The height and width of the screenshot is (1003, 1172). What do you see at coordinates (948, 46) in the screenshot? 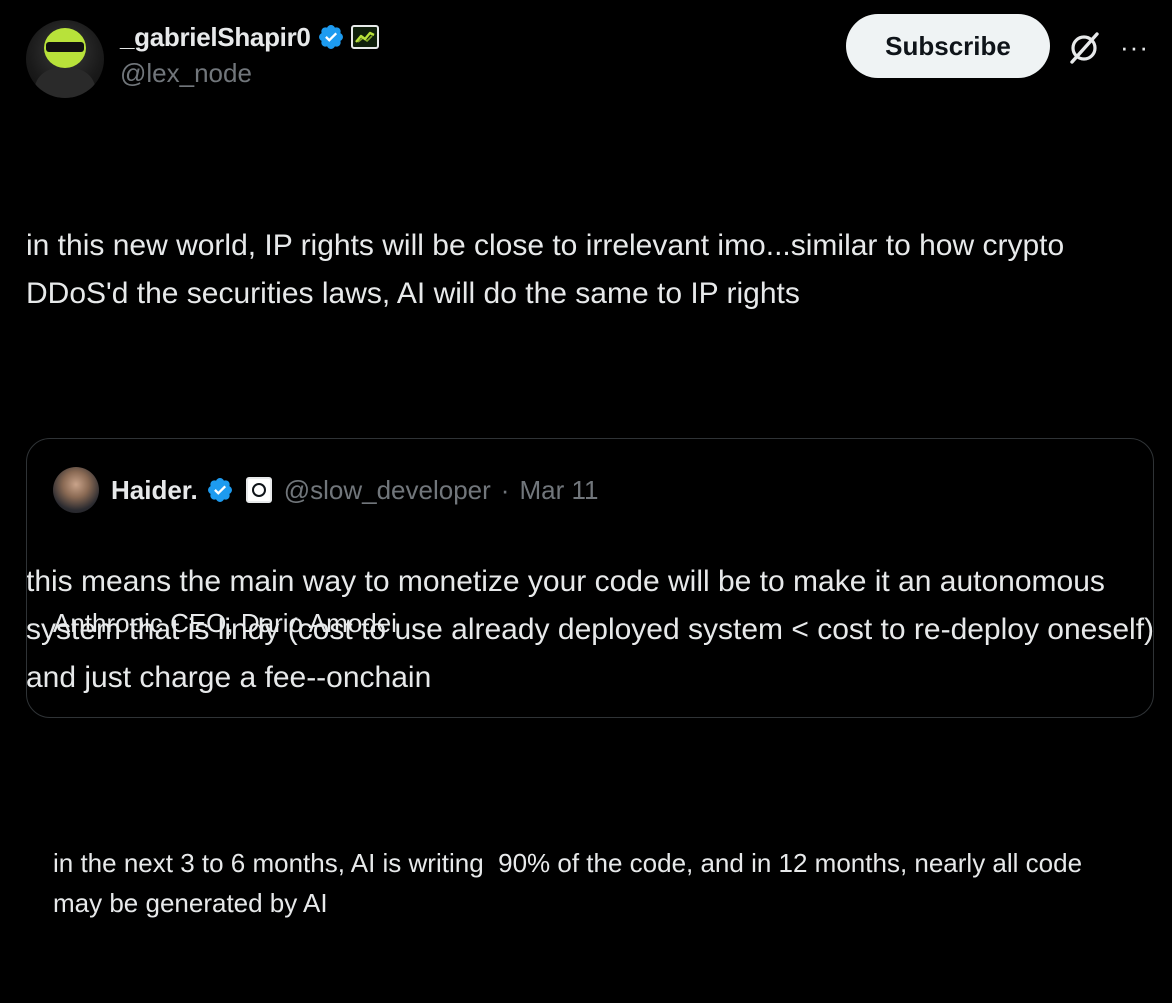
I see `subscribe-button: Subscribe` at bounding box center [948, 46].